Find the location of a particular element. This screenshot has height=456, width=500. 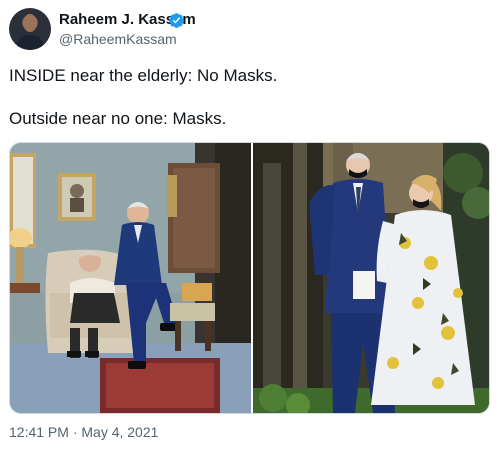

author-handle: @RaheemKassam is located at coordinates (118, 39).